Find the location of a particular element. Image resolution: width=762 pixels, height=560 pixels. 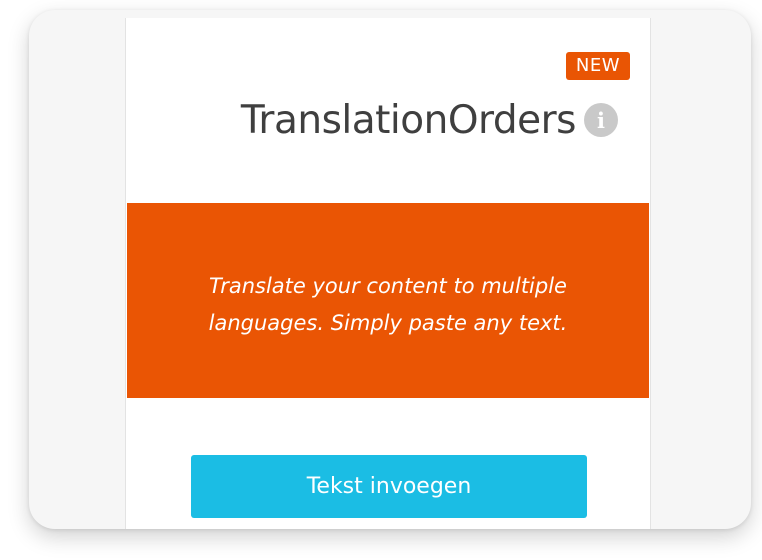

card-title: TranslationOrders is located at coordinates (408, 120).